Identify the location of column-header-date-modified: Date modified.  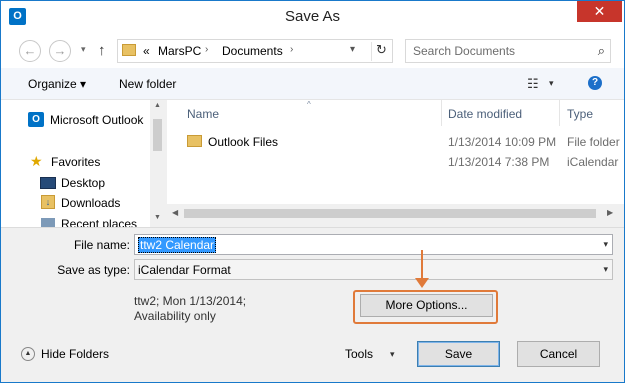
(485, 114).